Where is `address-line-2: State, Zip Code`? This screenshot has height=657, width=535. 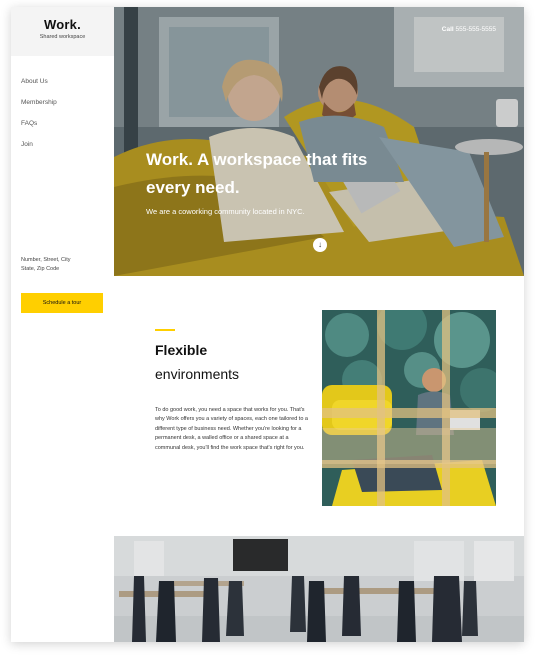 address-line-2: State, Zip Code is located at coordinates (40, 269).